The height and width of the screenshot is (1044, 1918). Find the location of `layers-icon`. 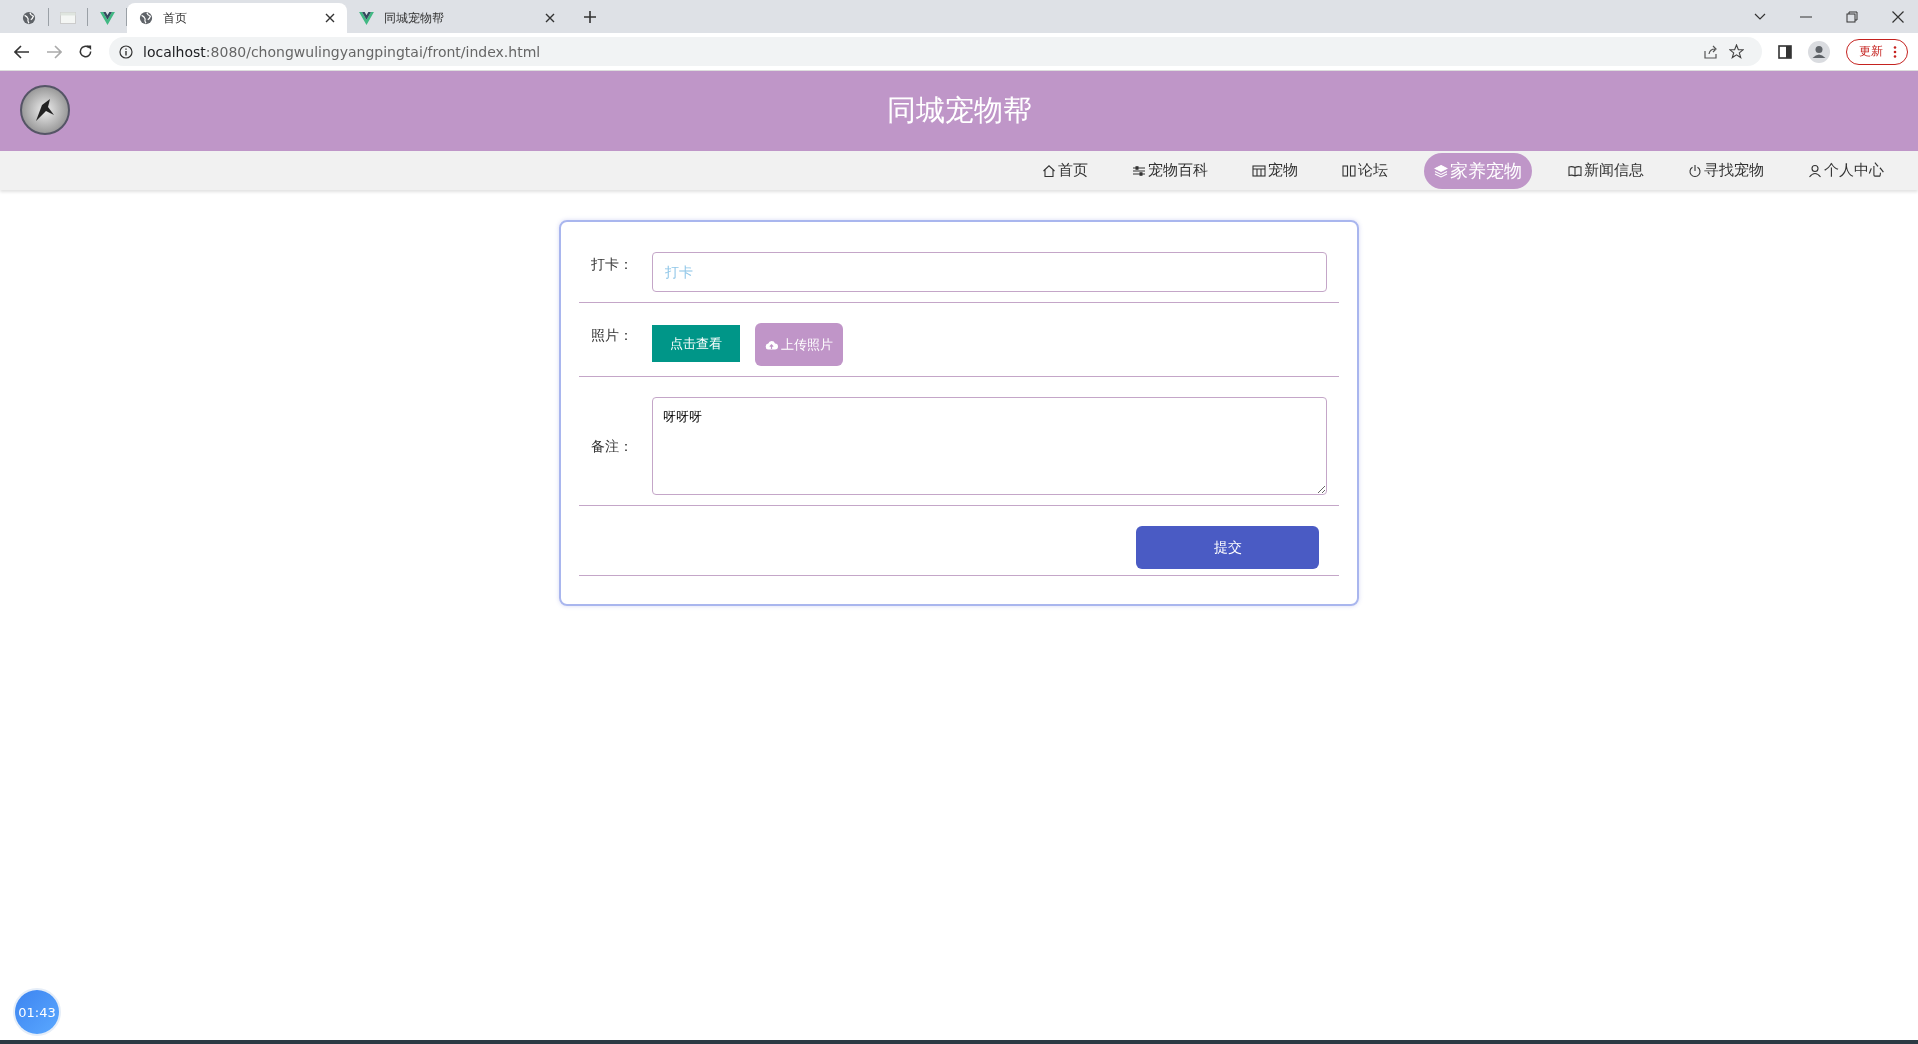

layers-icon is located at coordinates (1441, 170).